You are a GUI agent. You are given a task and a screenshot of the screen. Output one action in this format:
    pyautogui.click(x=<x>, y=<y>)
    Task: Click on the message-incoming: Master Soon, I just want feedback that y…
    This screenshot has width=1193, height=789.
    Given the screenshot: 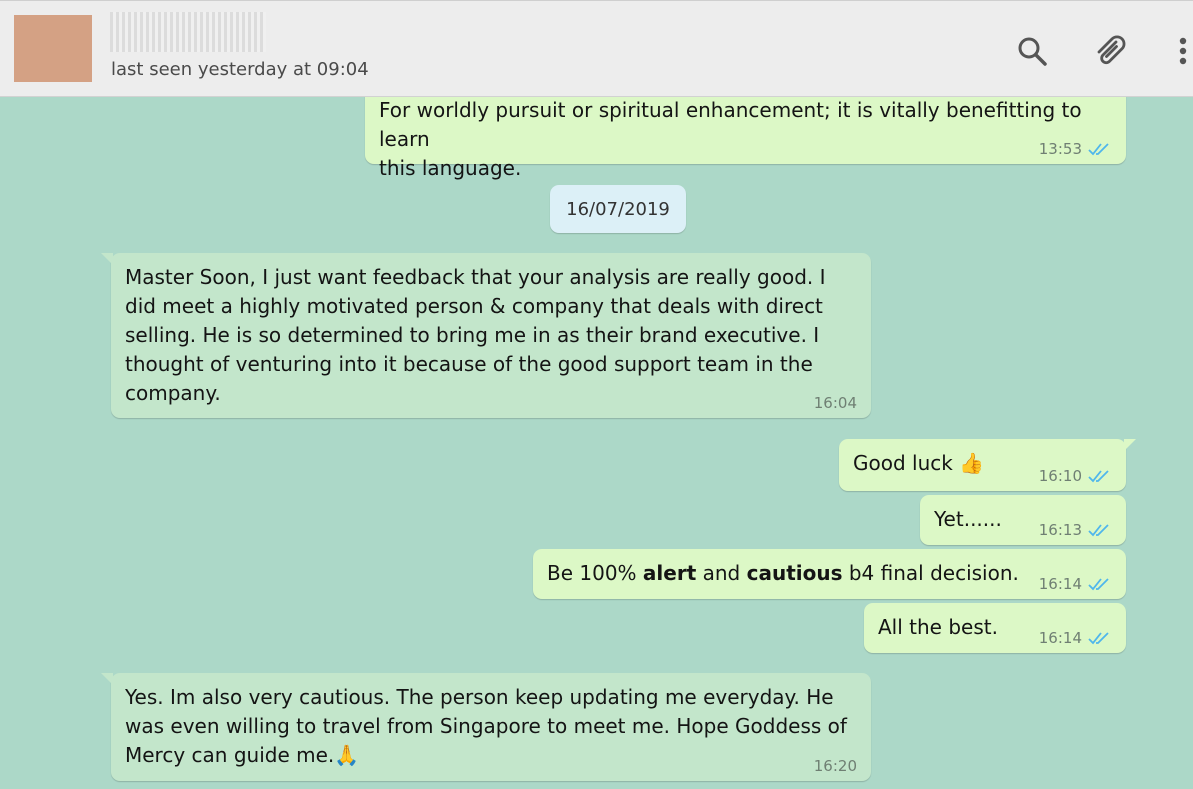 What is the action you would take?
    pyautogui.click(x=486, y=335)
    